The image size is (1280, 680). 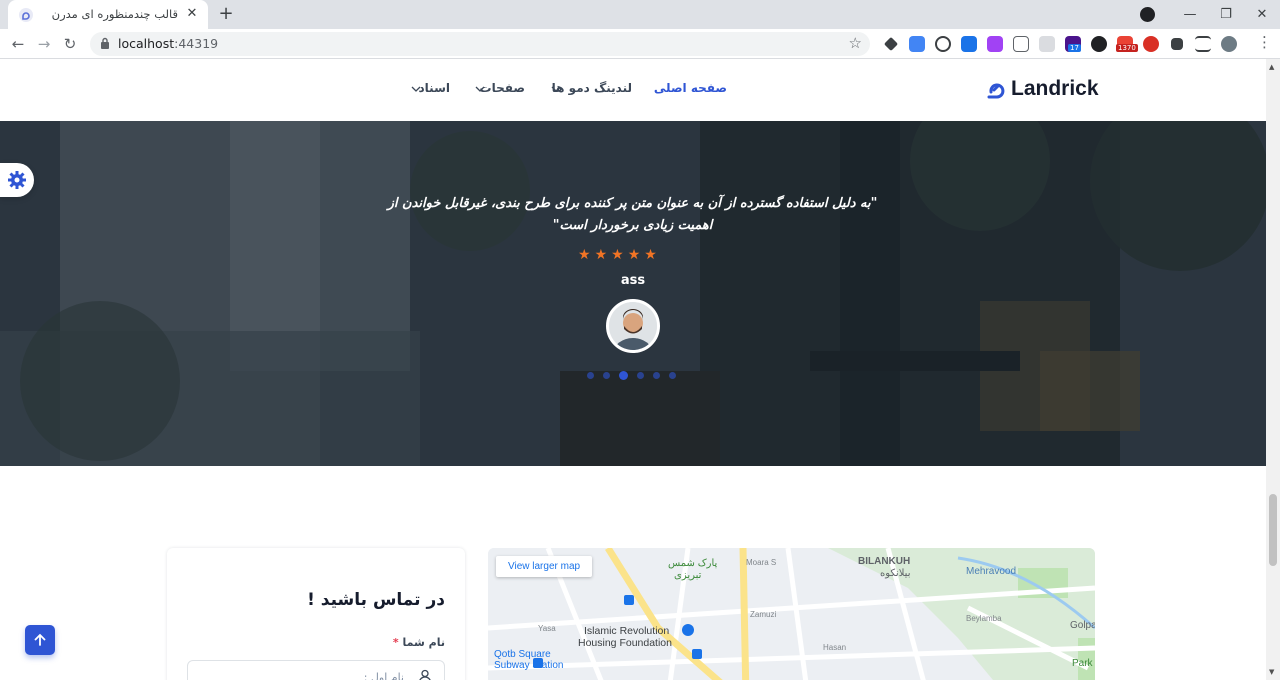 What do you see at coordinates (1082, 663) in the screenshot?
I see `map-label: Park` at bounding box center [1082, 663].